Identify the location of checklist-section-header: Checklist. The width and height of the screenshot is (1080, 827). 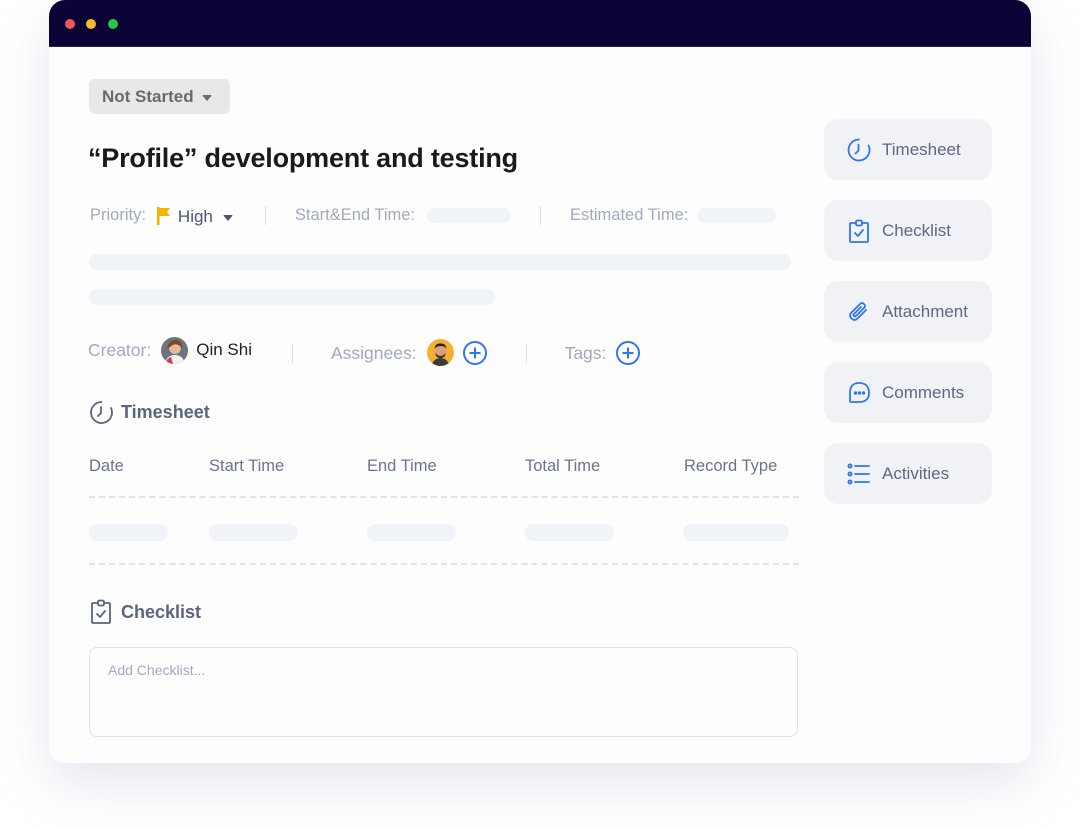
(145, 612).